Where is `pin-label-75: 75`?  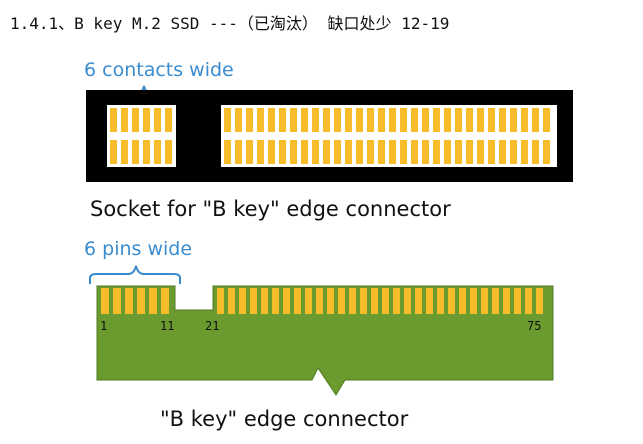
pin-label-75: 75 is located at coordinates (534, 326).